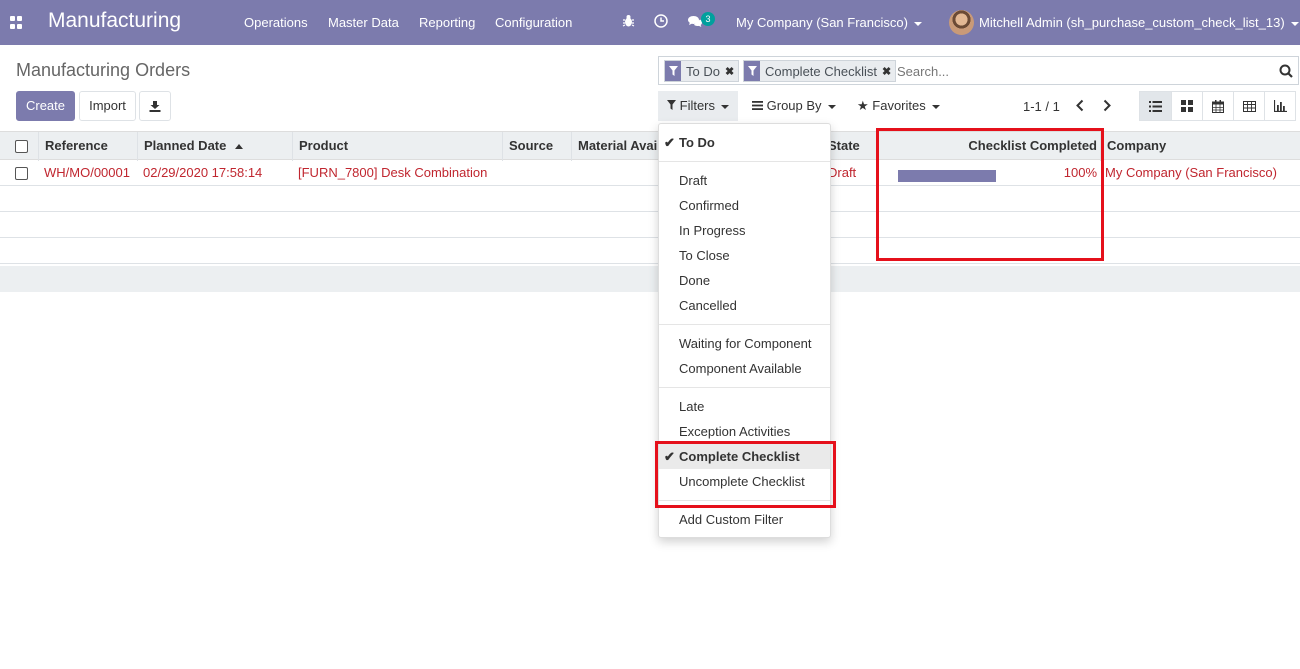  What do you see at coordinates (745, 474) in the screenshot?
I see `highlight-checklist-filters` at bounding box center [745, 474].